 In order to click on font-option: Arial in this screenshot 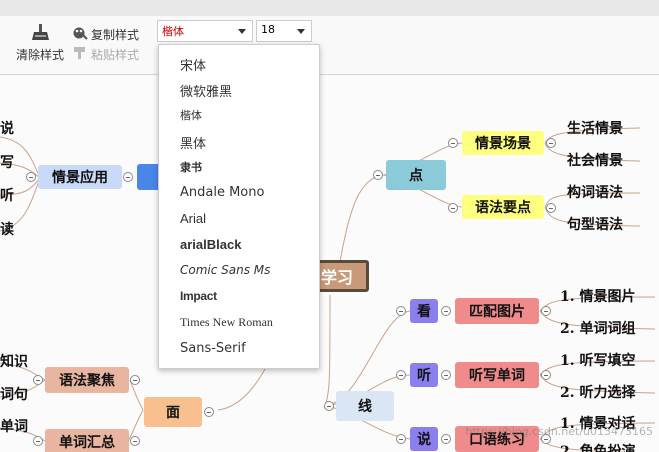, I will do `click(193, 218)`.